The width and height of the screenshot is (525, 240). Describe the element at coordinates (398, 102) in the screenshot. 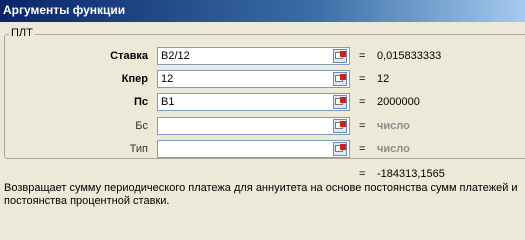

I see `arg-result-pv: 2000000` at that location.